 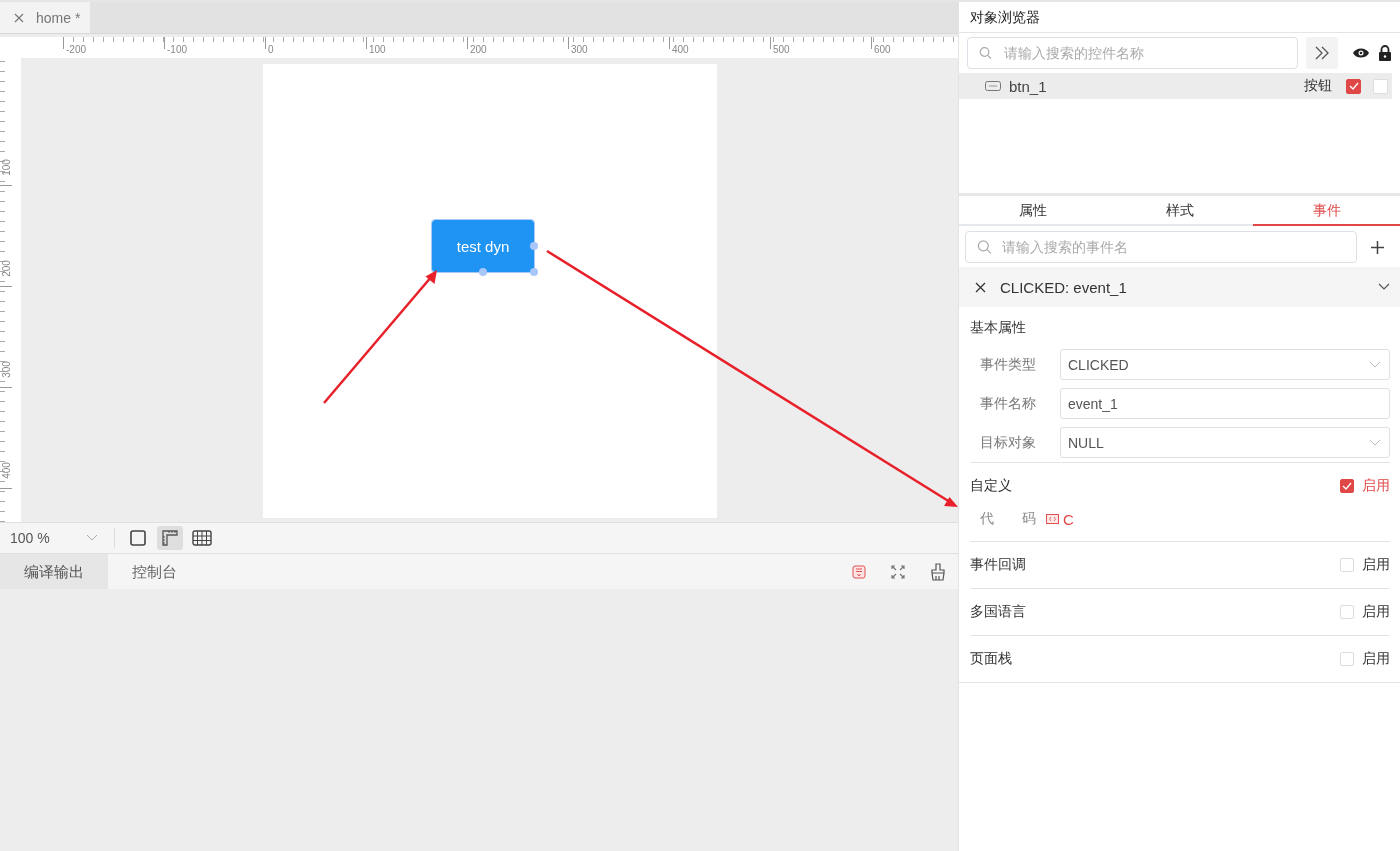 What do you see at coordinates (1225, 442) in the screenshot?
I see `select-field: NULL` at bounding box center [1225, 442].